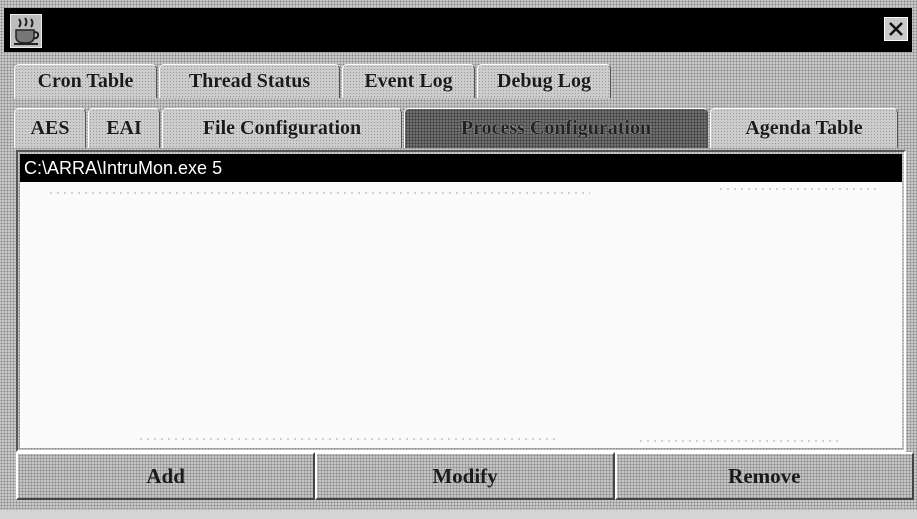 The image size is (917, 519). What do you see at coordinates (458, 30) in the screenshot?
I see `title-bar` at bounding box center [458, 30].